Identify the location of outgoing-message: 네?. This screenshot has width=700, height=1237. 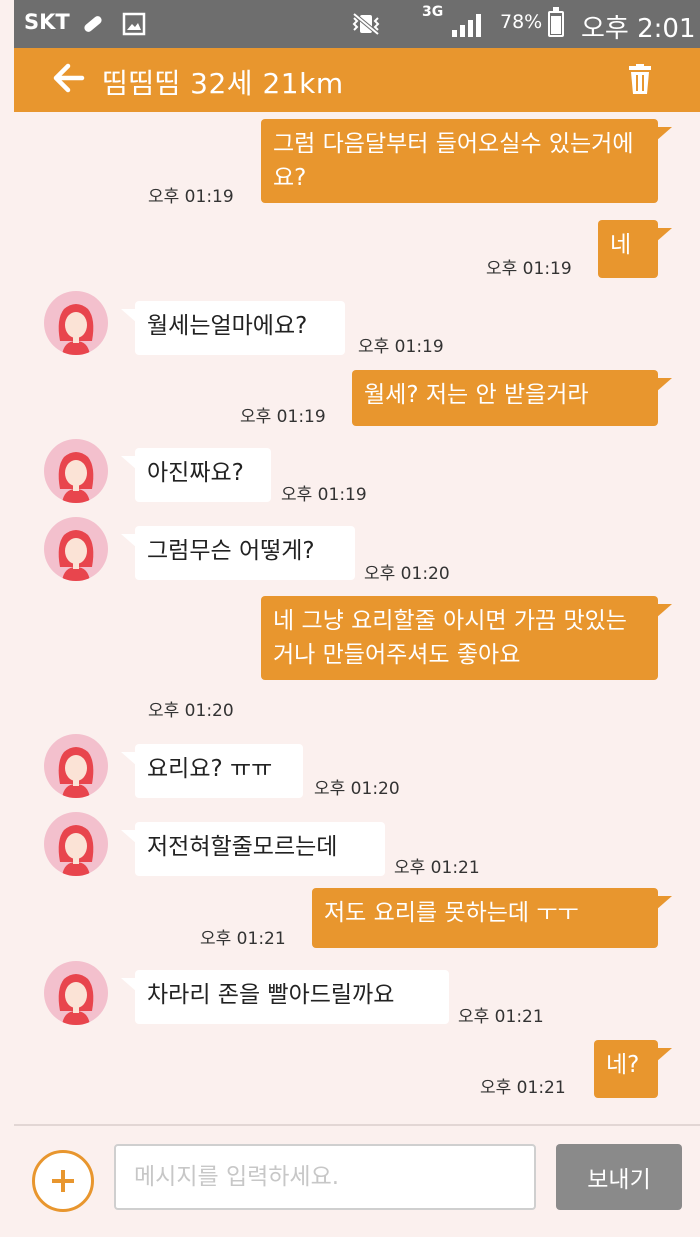
(633, 1069).